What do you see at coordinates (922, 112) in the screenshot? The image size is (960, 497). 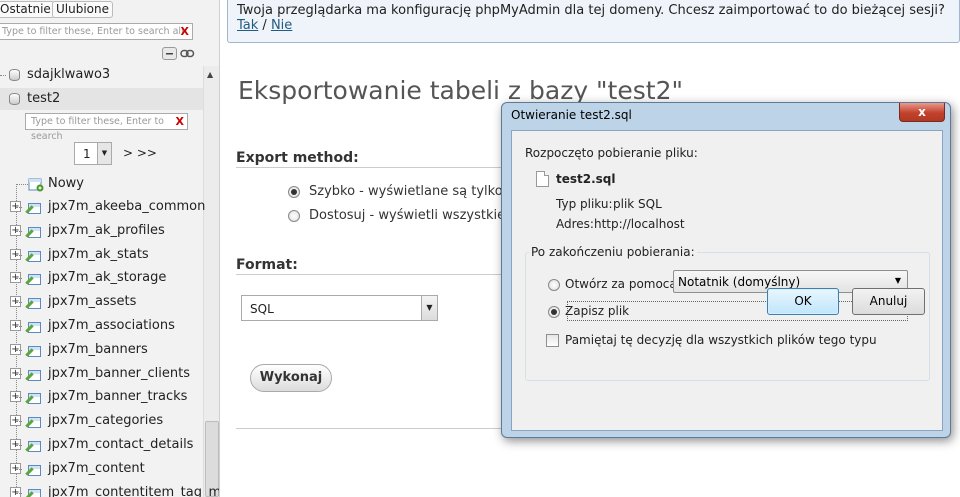 I see `close-icon: x` at bounding box center [922, 112].